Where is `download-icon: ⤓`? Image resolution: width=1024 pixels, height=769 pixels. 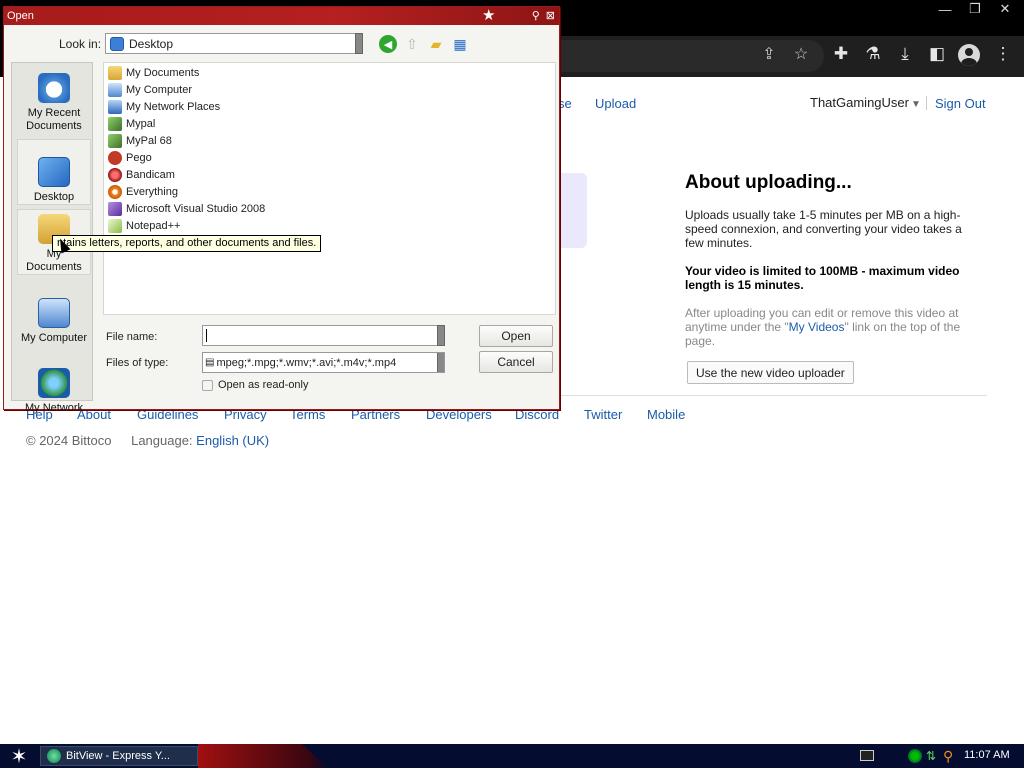
download-icon: ⤓ is located at coordinates (905, 54).